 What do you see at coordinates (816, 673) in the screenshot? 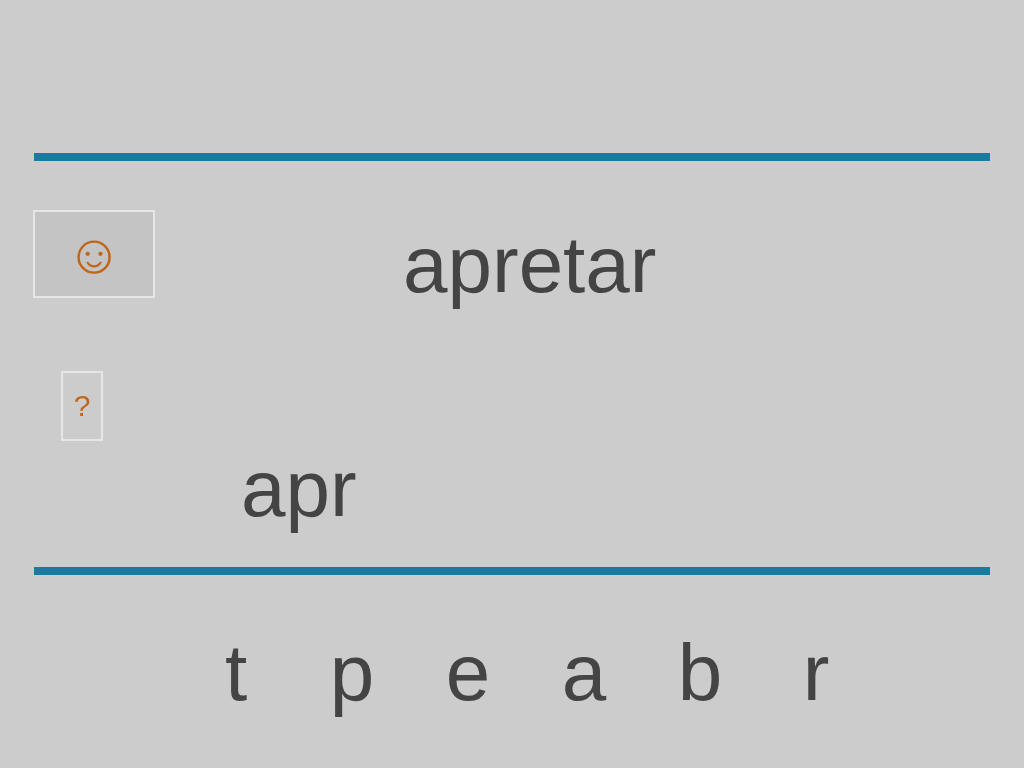
I see `letter-tile: r` at bounding box center [816, 673].